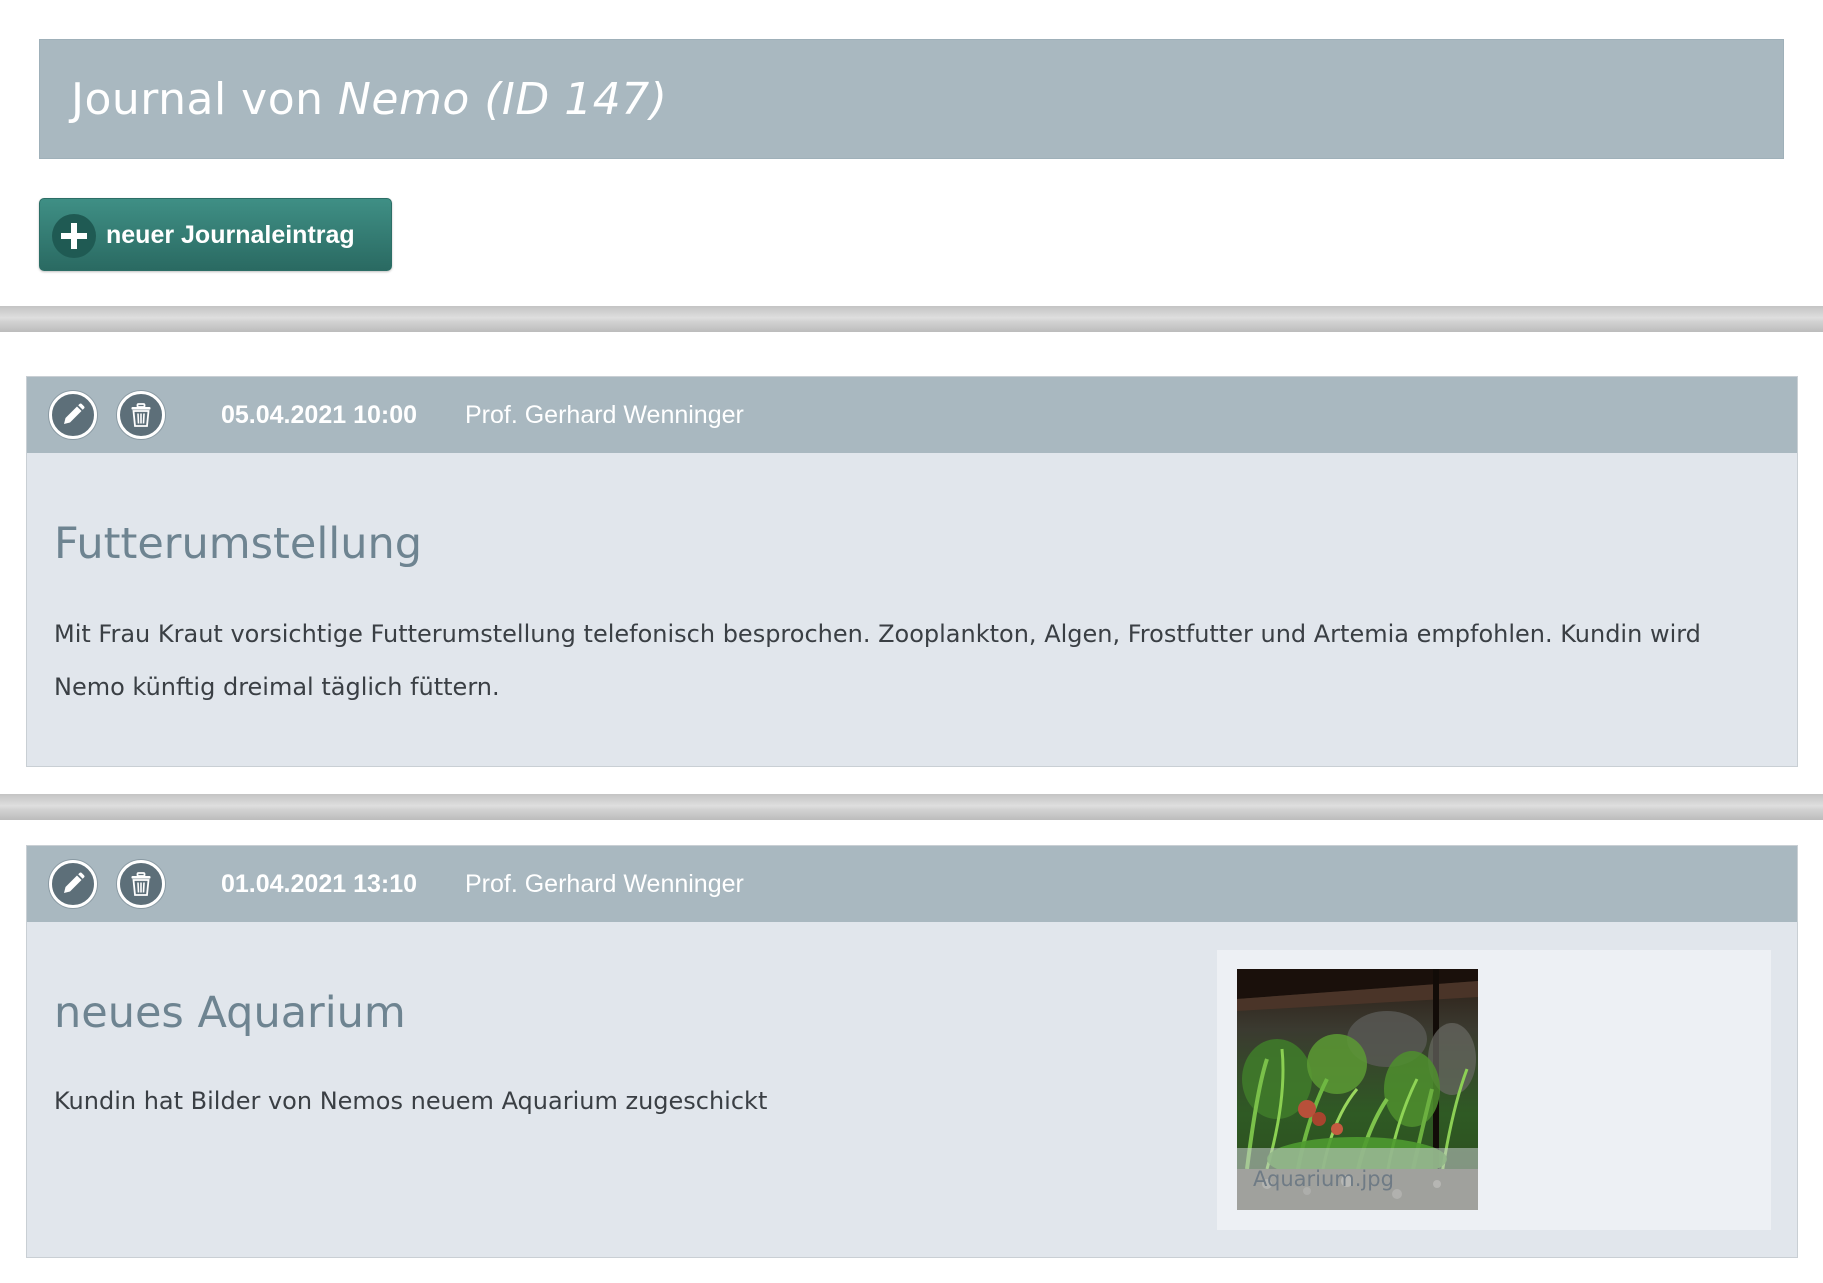  Describe the element at coordinates (503, 99) in the screenshot. I see `page-title-subject: Nemo (ID 147)` at that location.